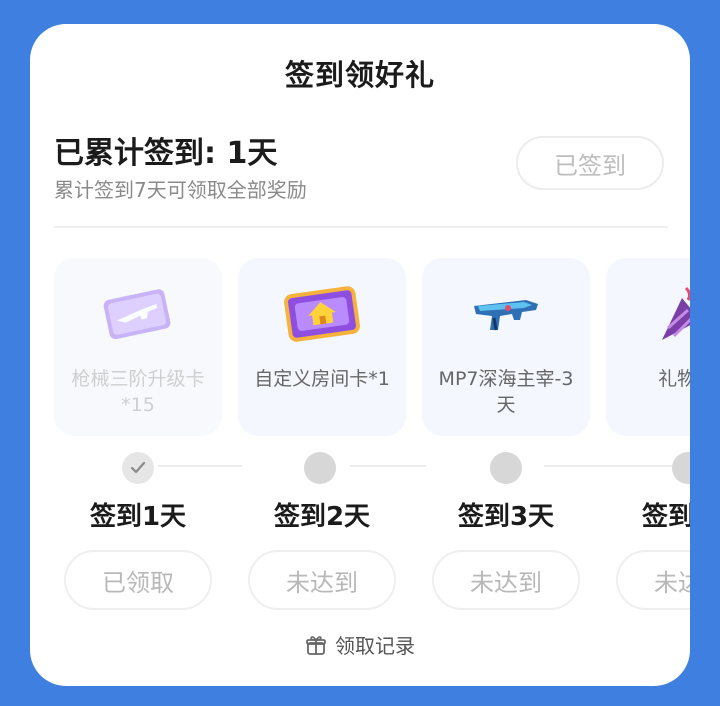 The width and height of the screenshot is (720, 706). What do you see at coordinates (320, 468) in the screenshot?
I see `day2-dot` at bounding box center [320, 468].